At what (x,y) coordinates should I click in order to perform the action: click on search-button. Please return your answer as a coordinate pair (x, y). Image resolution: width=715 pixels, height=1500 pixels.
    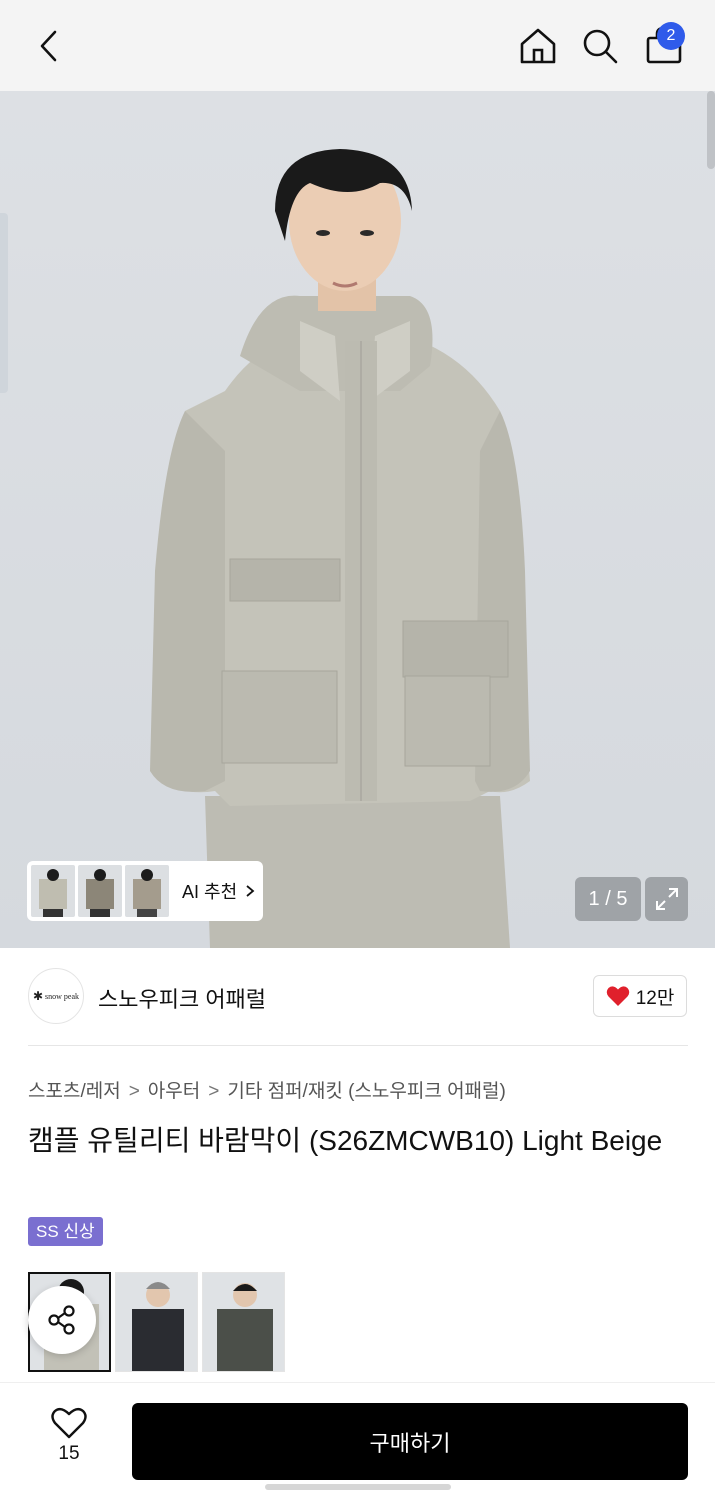
    Looking at the image, I should click on (600, 46).